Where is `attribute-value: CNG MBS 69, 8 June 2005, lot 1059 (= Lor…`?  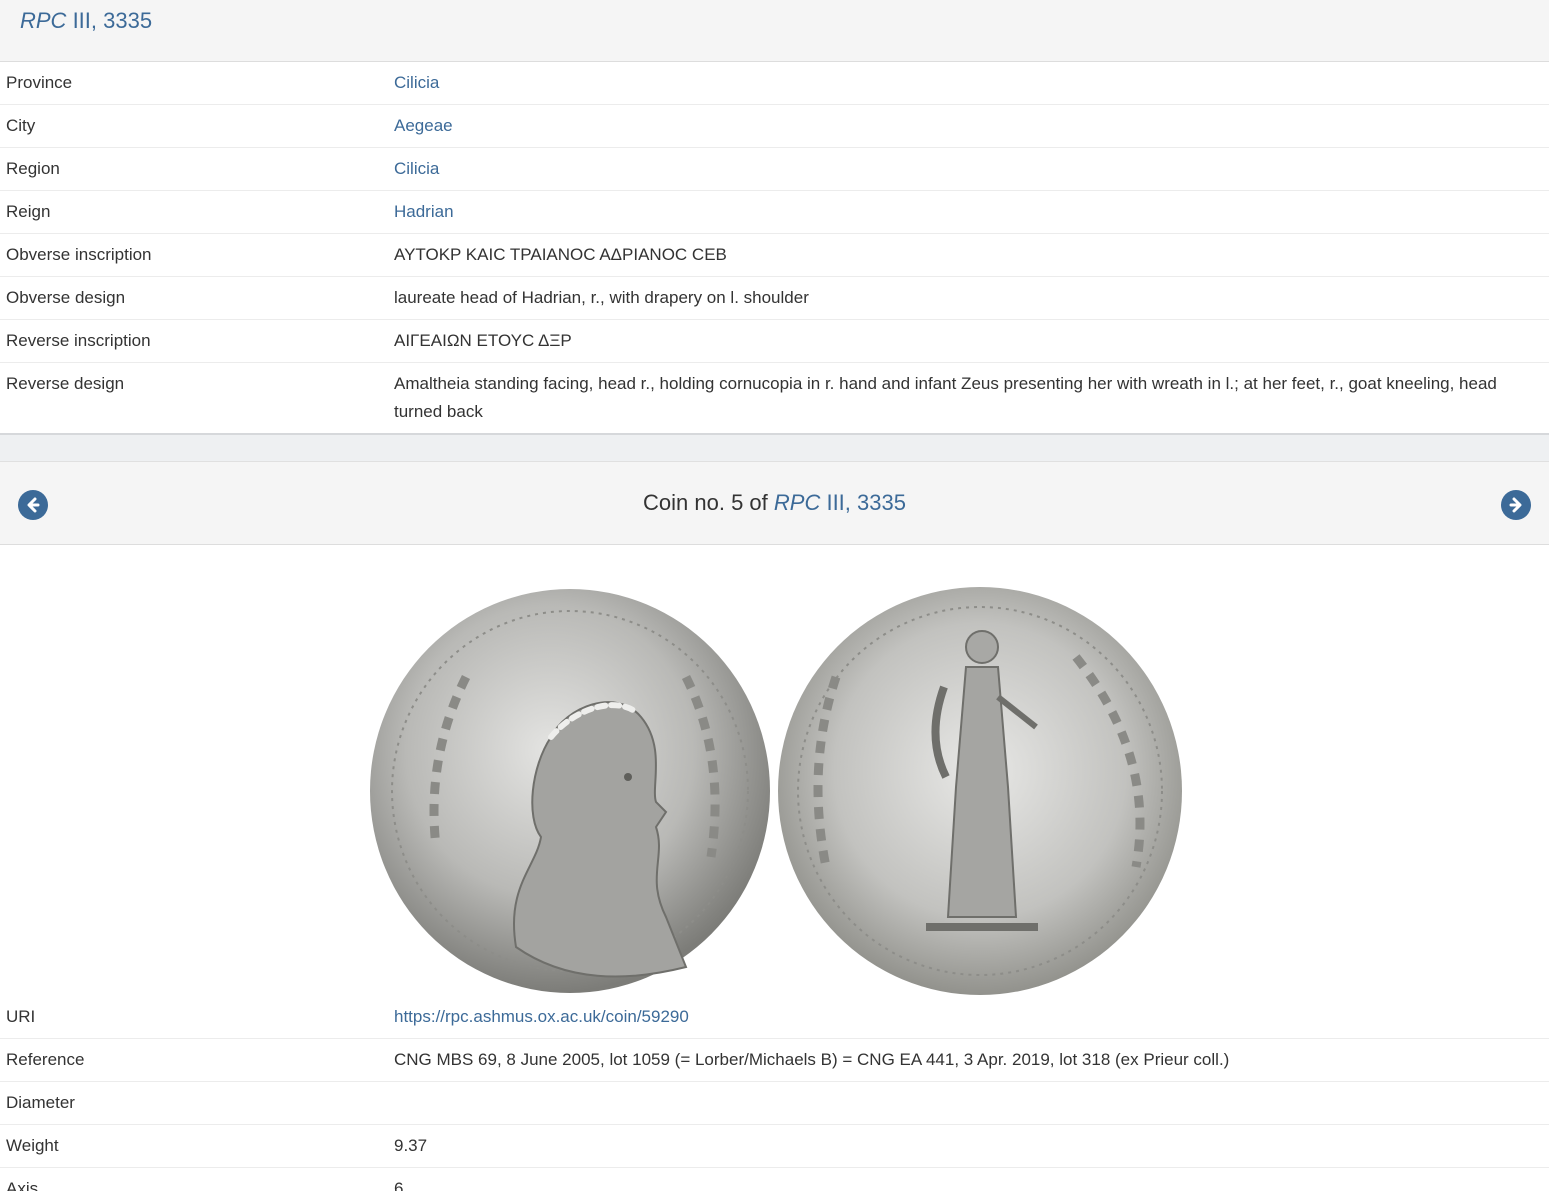 attribute-value: CNG MBS 69, 8 June 2005, lot 1059 (= Lor… is located at coordinates (968, 1060).